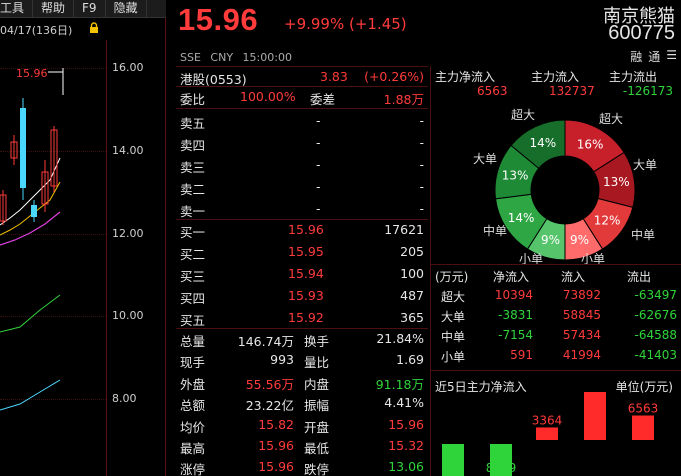 This screenshot has height=476, width=681. What do you see at coordinates (317, 469) in the screenshot?
I see `stat-label: 跌停` at bounding box center [317, 469].